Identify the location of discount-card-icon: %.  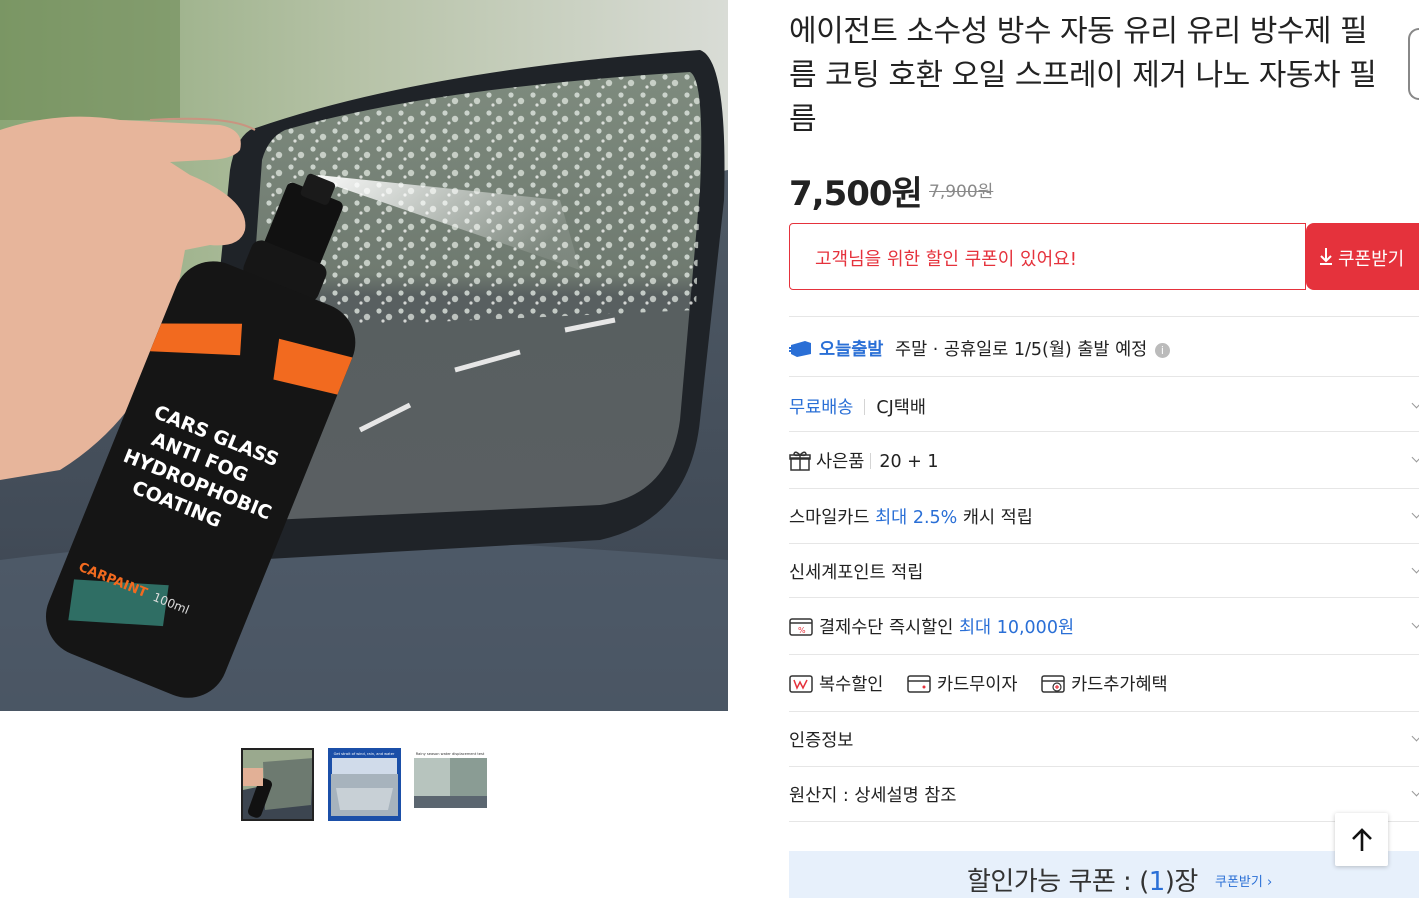
(801, 629).